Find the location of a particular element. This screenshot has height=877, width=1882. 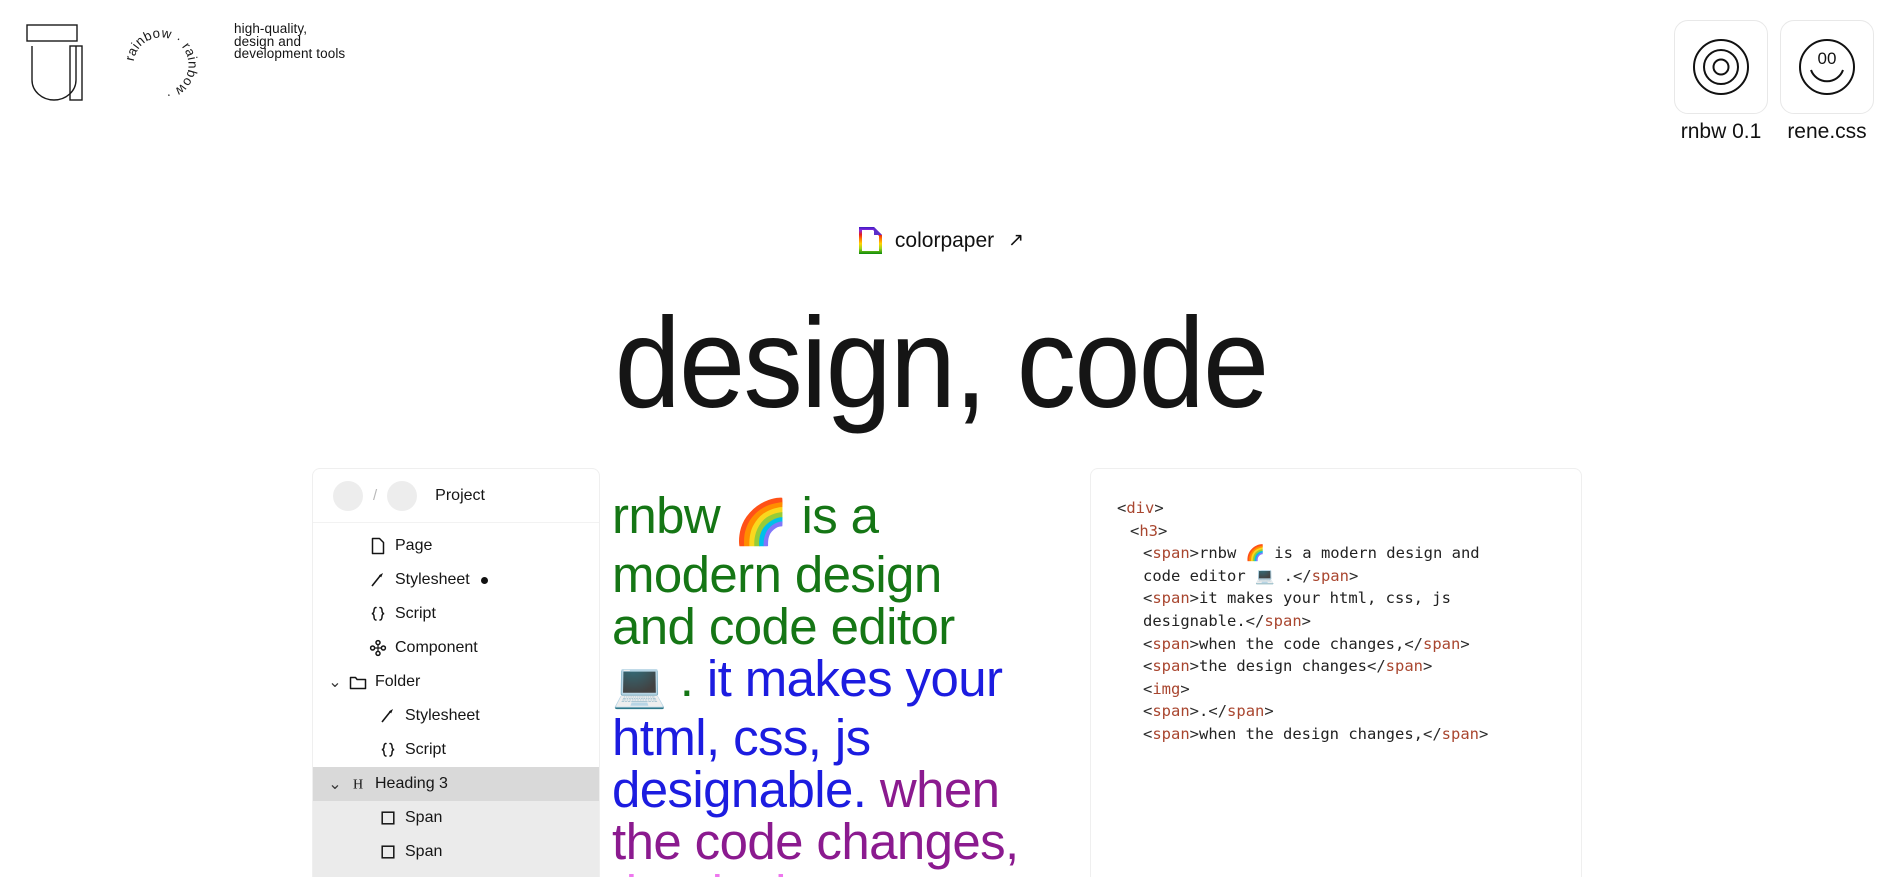

tree-item-label: Span is located at coordinates (424, 817).